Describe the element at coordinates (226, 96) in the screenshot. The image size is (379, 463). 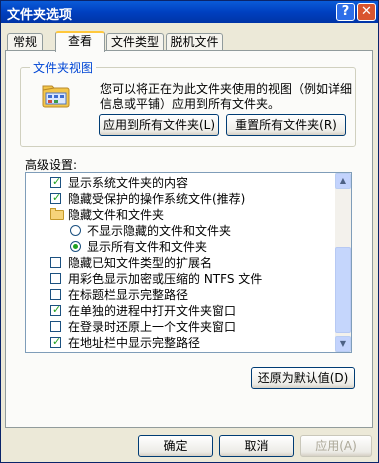
I see `folder-views-description: 您可以将正在为此文件夹使用的视图（例如详细信息或平铺）应用到所有文件夹。` at that location.